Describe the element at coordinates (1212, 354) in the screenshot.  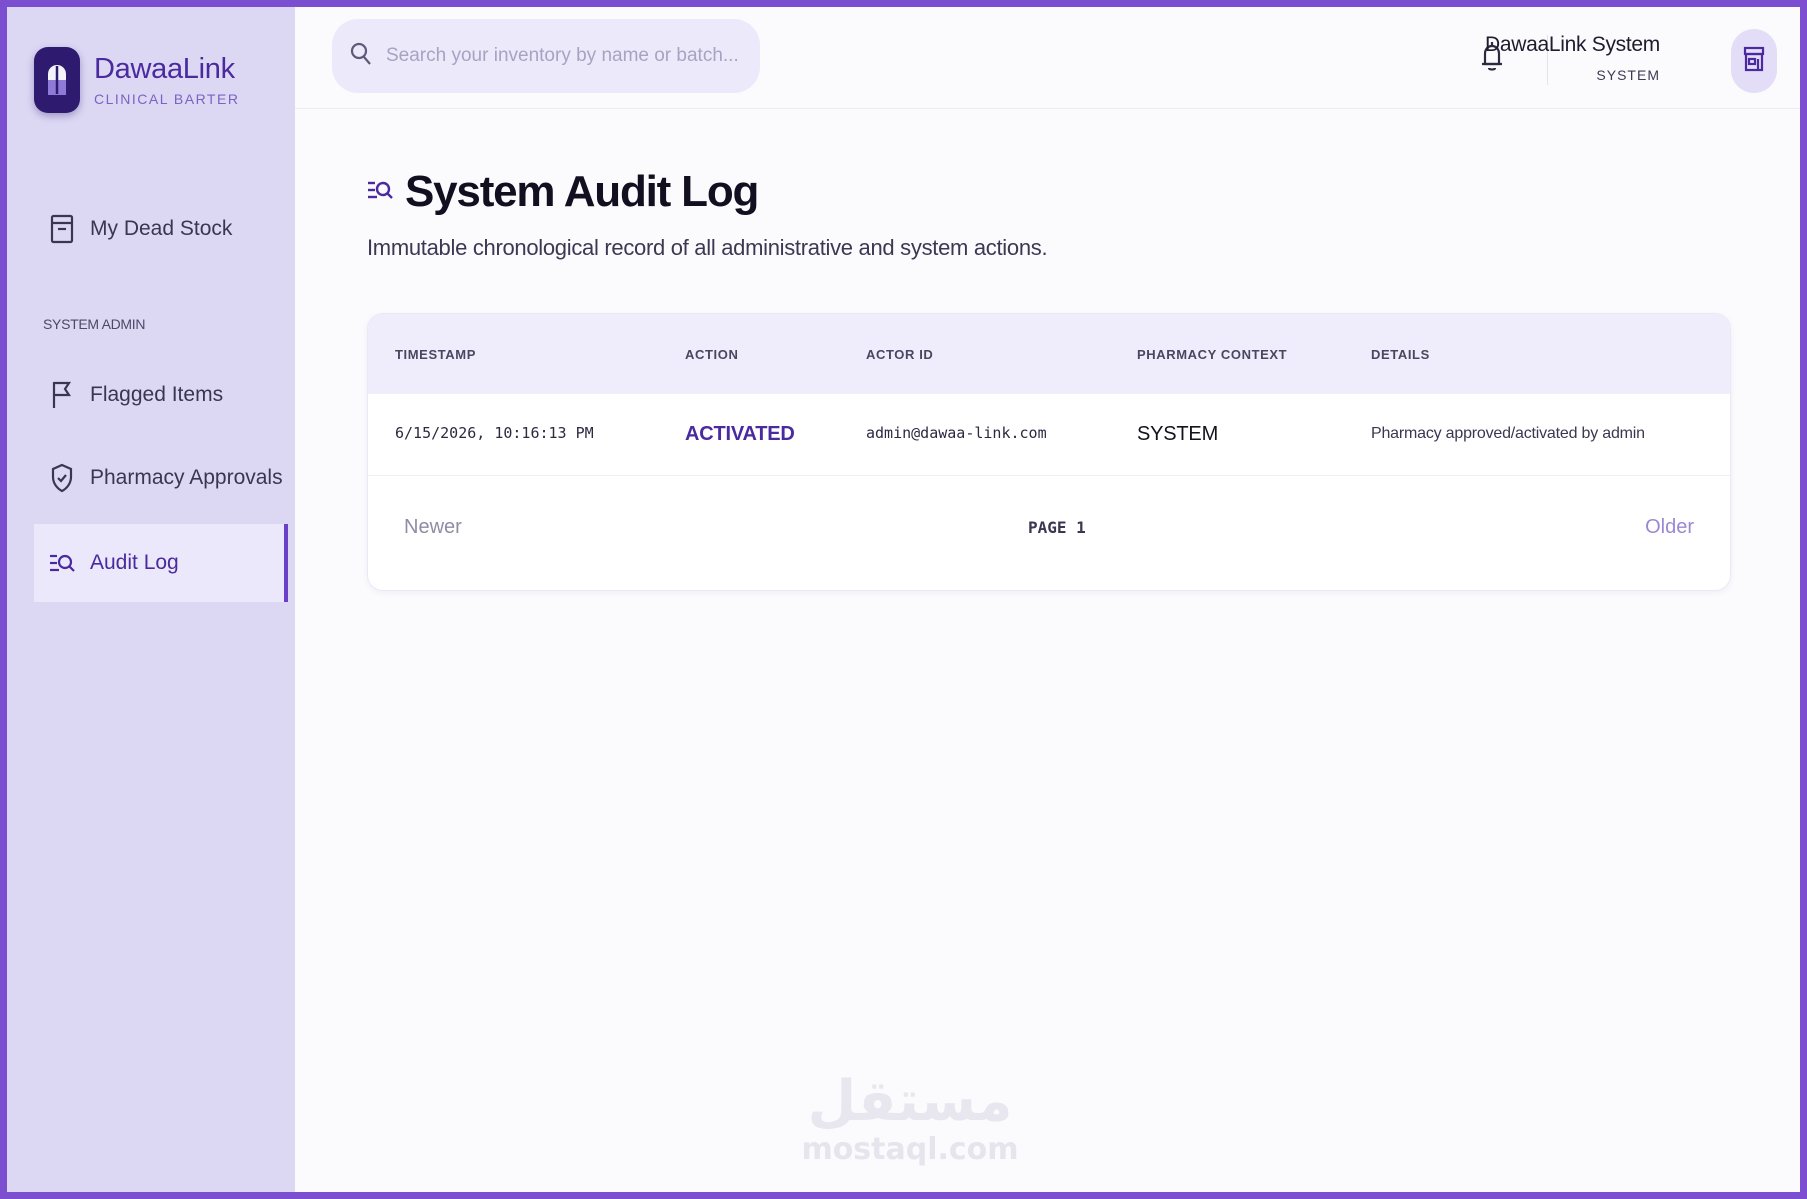
I see `column-header-pharmacy-context: PHARMACY CONTEXT` at that location.